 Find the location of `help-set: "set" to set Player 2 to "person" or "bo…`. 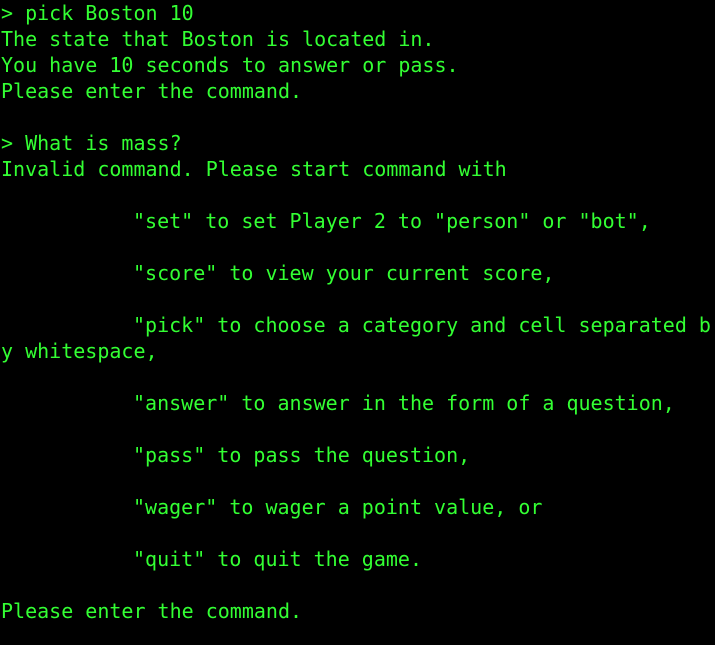

help-set: "set" to set Player 2 to "person" or "bo… is located at coordinates (392, 221).